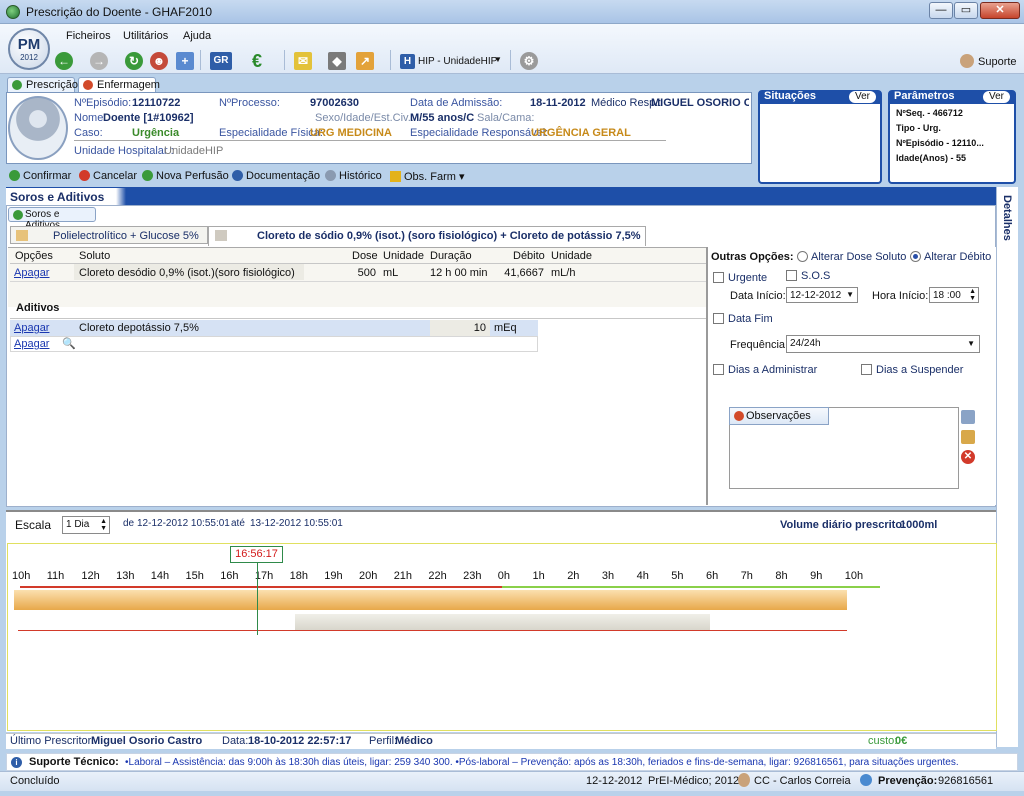  I want to click on cancelar-button: Cancelar, so click(108, 176).